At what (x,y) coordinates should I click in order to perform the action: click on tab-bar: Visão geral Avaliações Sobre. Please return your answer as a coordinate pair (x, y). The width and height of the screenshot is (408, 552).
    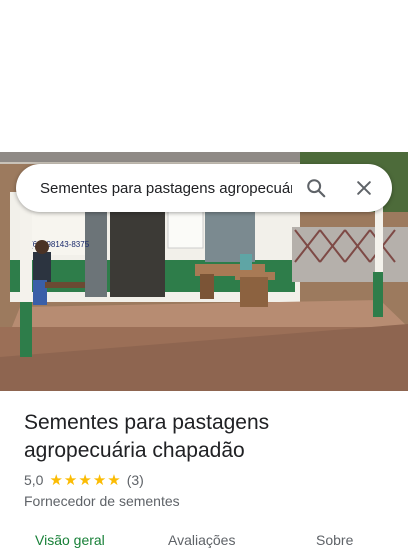
    Looking at the image, I should click on (204, 542).